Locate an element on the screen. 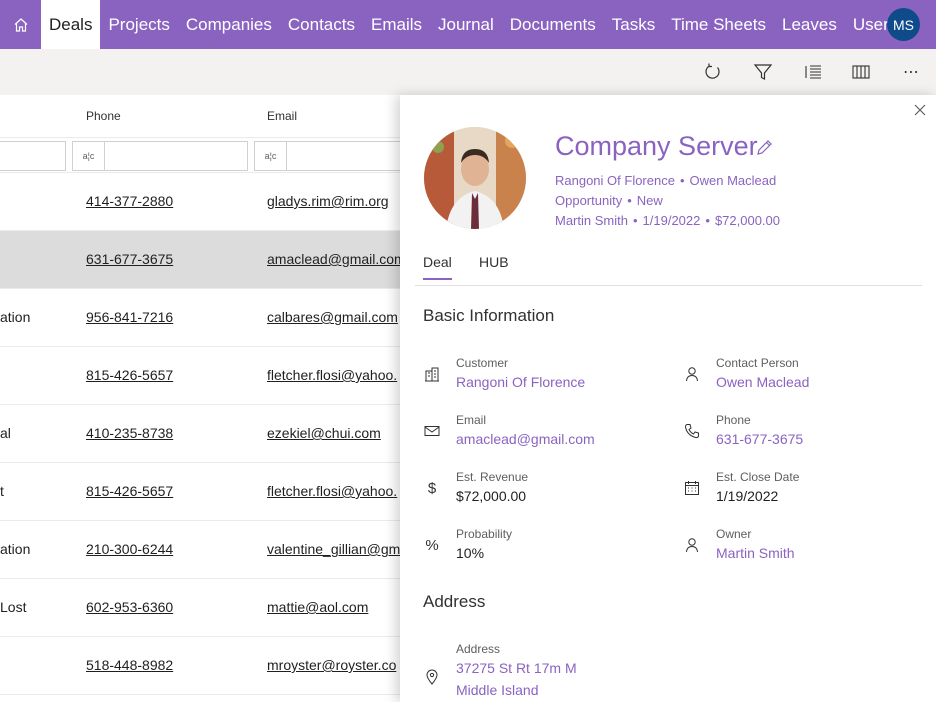 The width and height of the screenshot is (936, 702). field-label: Est. Revenue is located at coordinates (492, 477).